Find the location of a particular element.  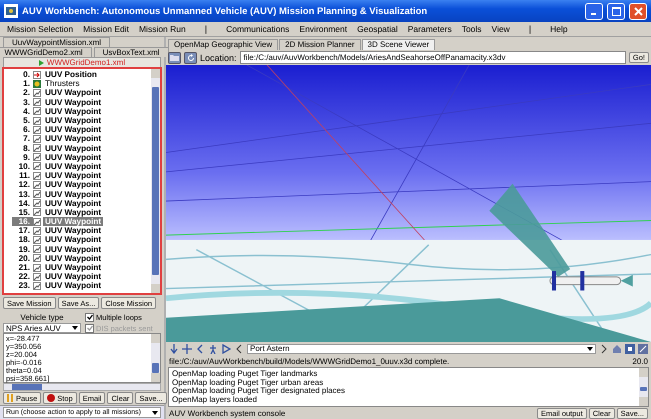

menu-item: Help is located at coordinates (559, 29).